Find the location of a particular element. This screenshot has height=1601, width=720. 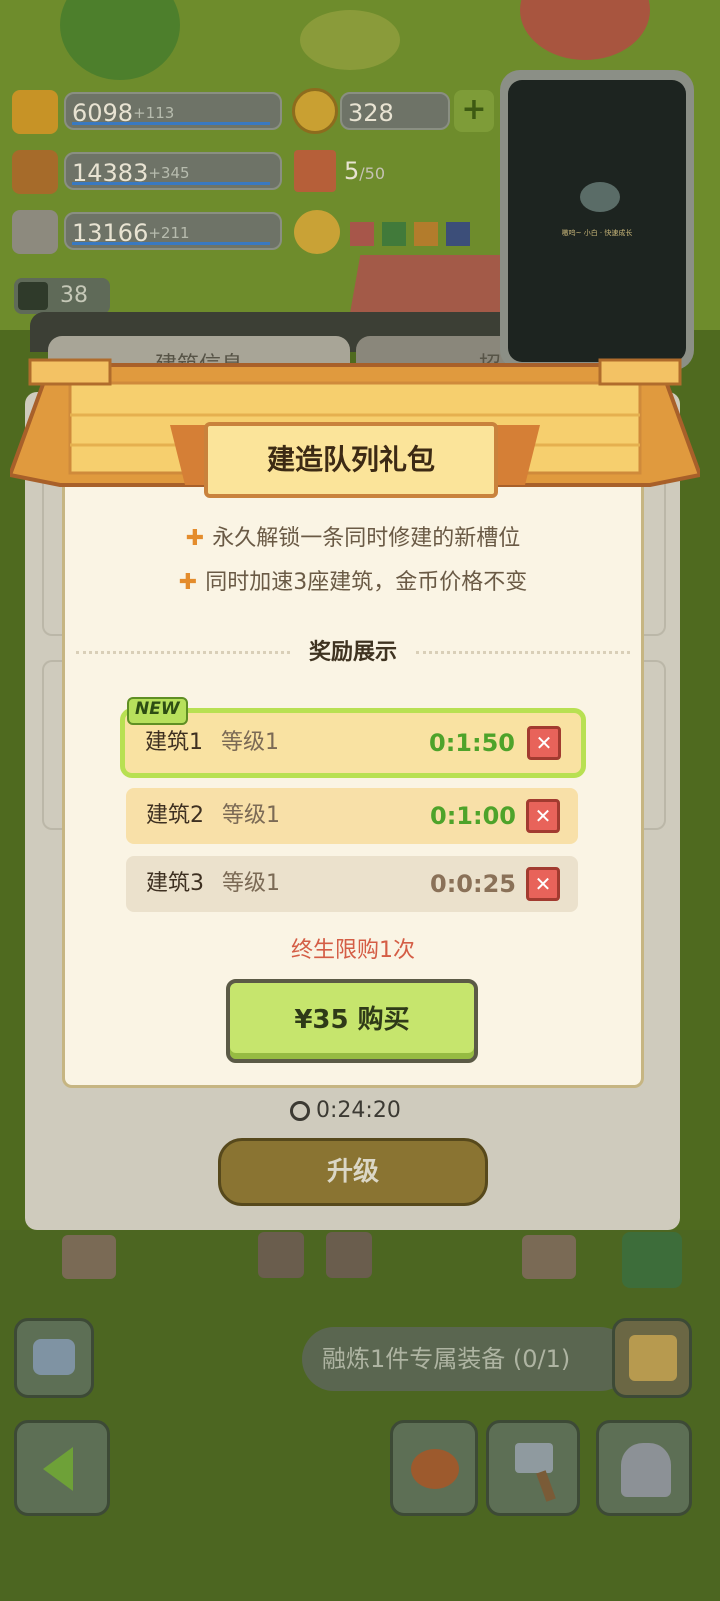

benefit-text: 永久解锁一条同时修建的新槽位 is located at coordinates (366, 538).